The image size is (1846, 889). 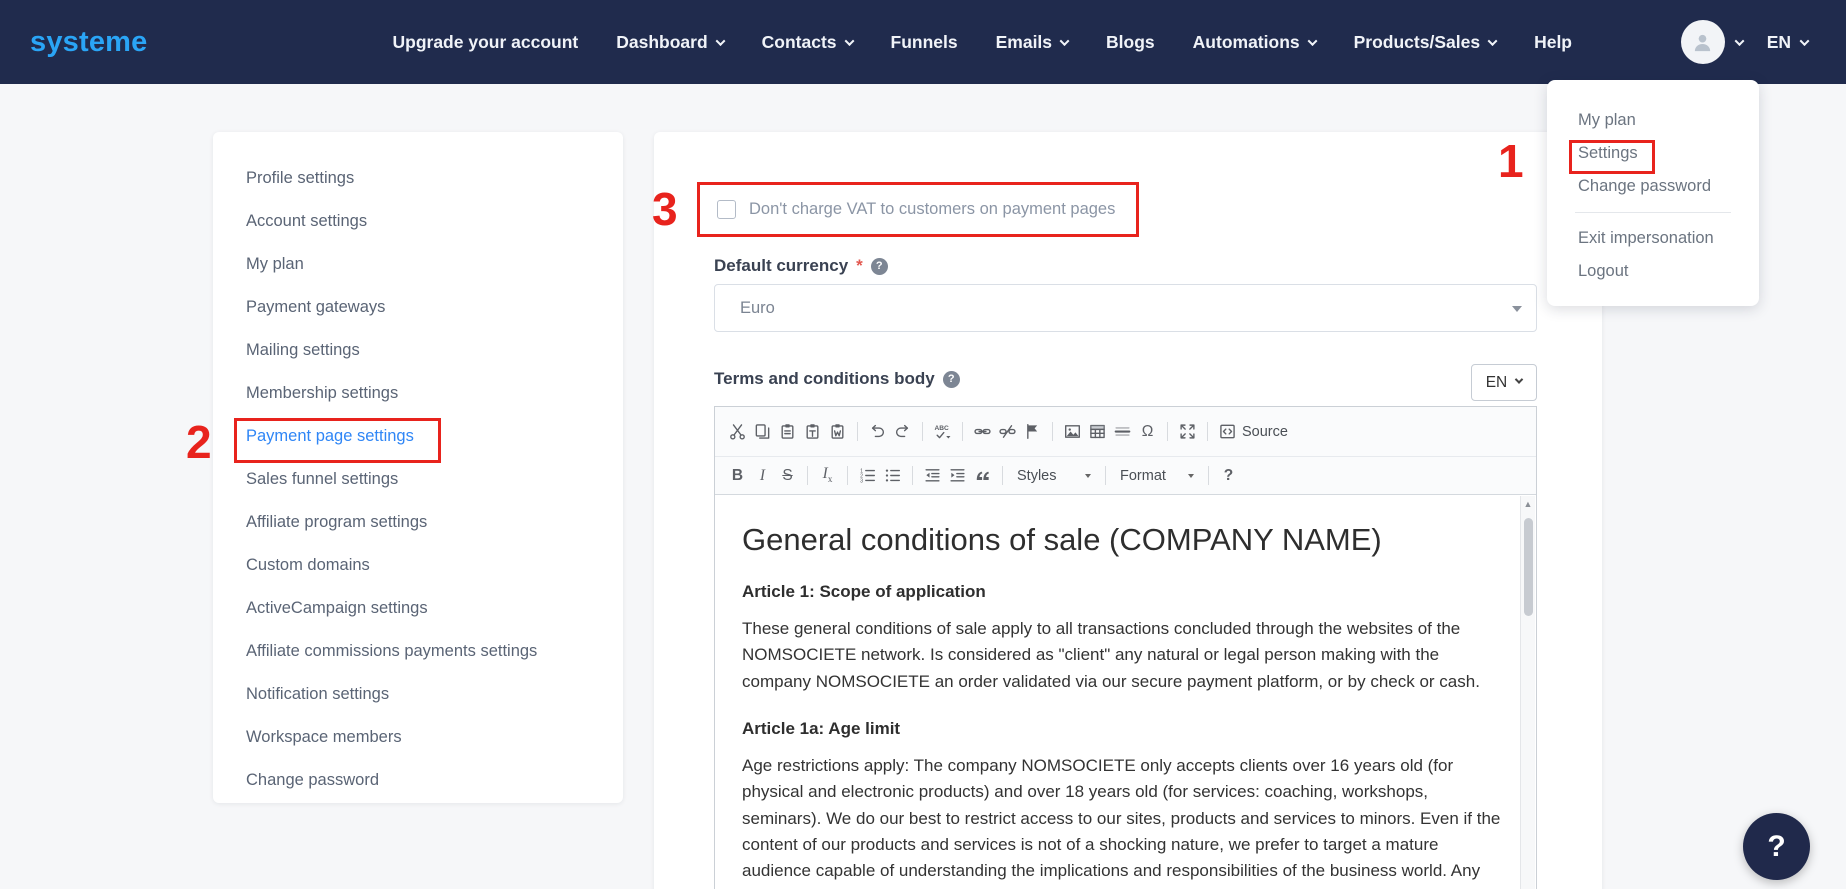 What do you see at coordinates (737, 475) in the screenshot?
I see `bold-icon: B` at bounding box center [737, 475].